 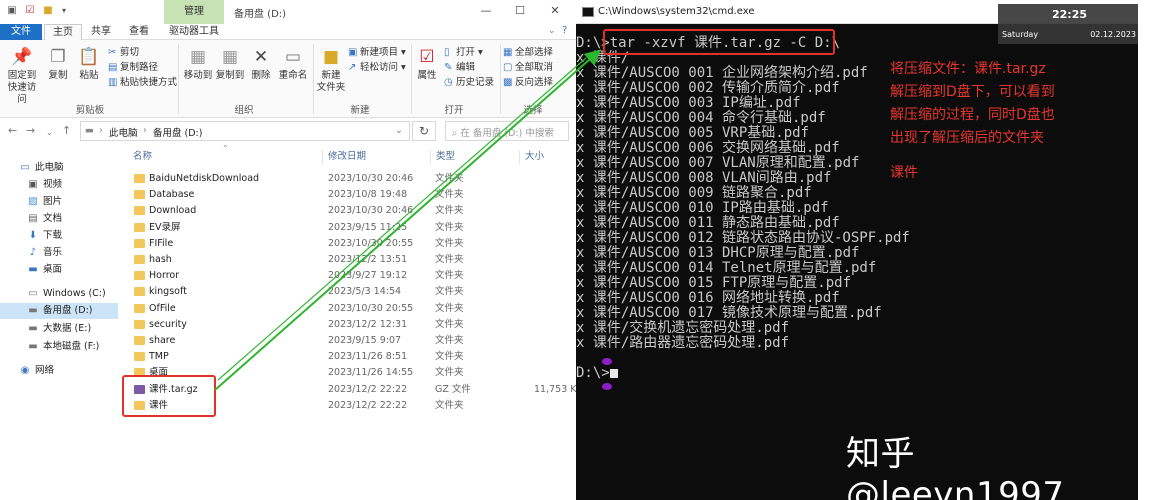 I want to click on chevron-down-icon: ⌄, so click(x=399, y=130).